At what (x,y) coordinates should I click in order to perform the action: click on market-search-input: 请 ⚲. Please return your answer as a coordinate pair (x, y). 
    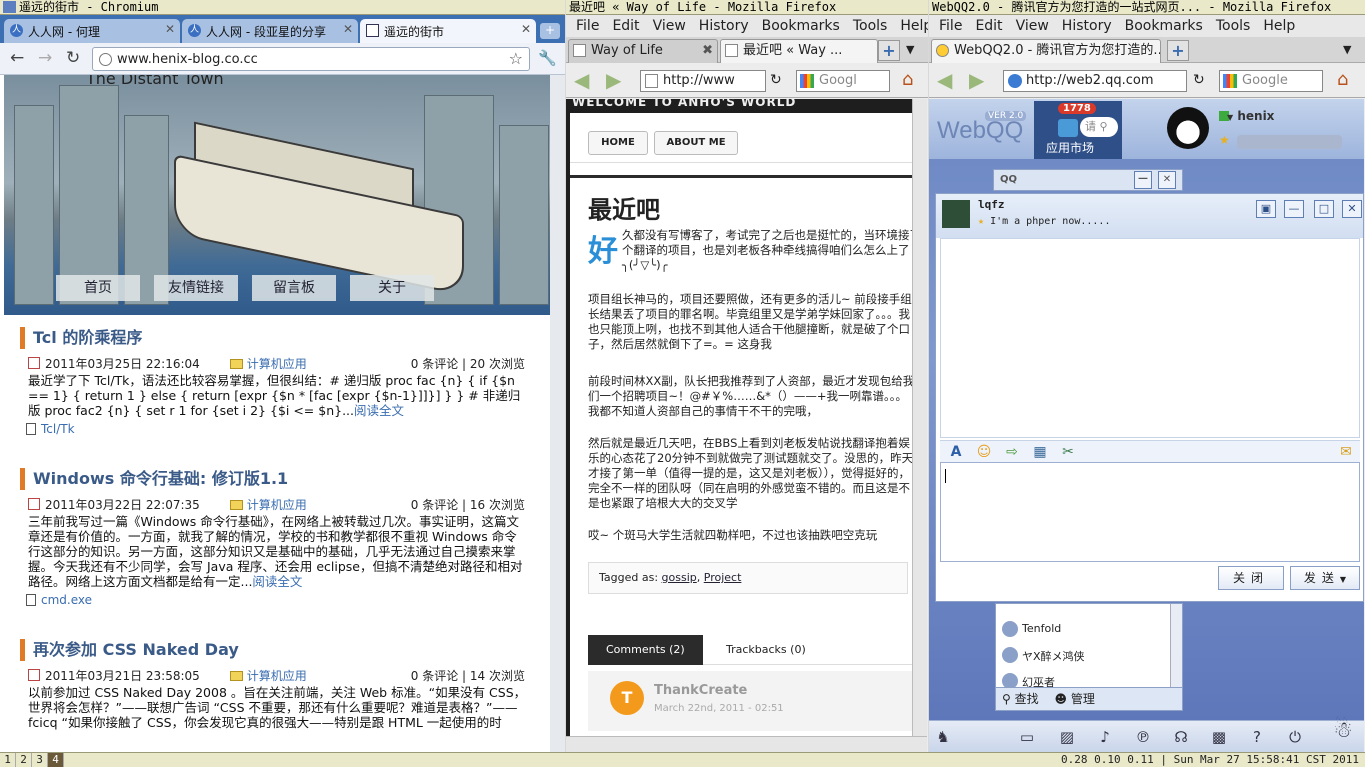
    Looking at the image, I should click on (1099, 127).